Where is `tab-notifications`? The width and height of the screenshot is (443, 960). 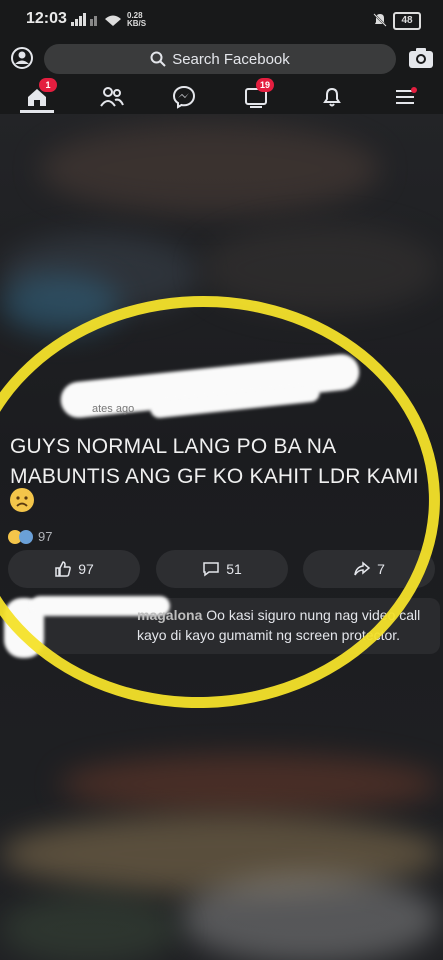
tab-notifications is located at coordinates (332, 97).